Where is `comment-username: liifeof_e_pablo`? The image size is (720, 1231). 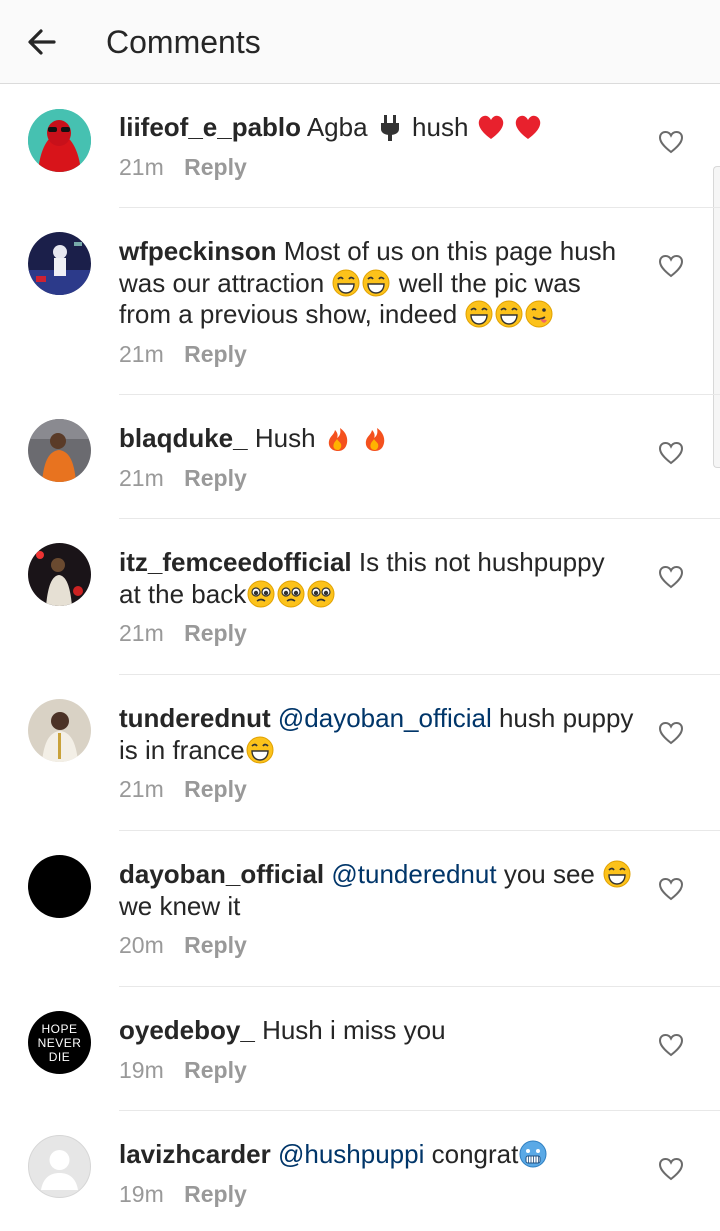
comment-username: liifeof_e_pablo is located at coordinates (210, 127).